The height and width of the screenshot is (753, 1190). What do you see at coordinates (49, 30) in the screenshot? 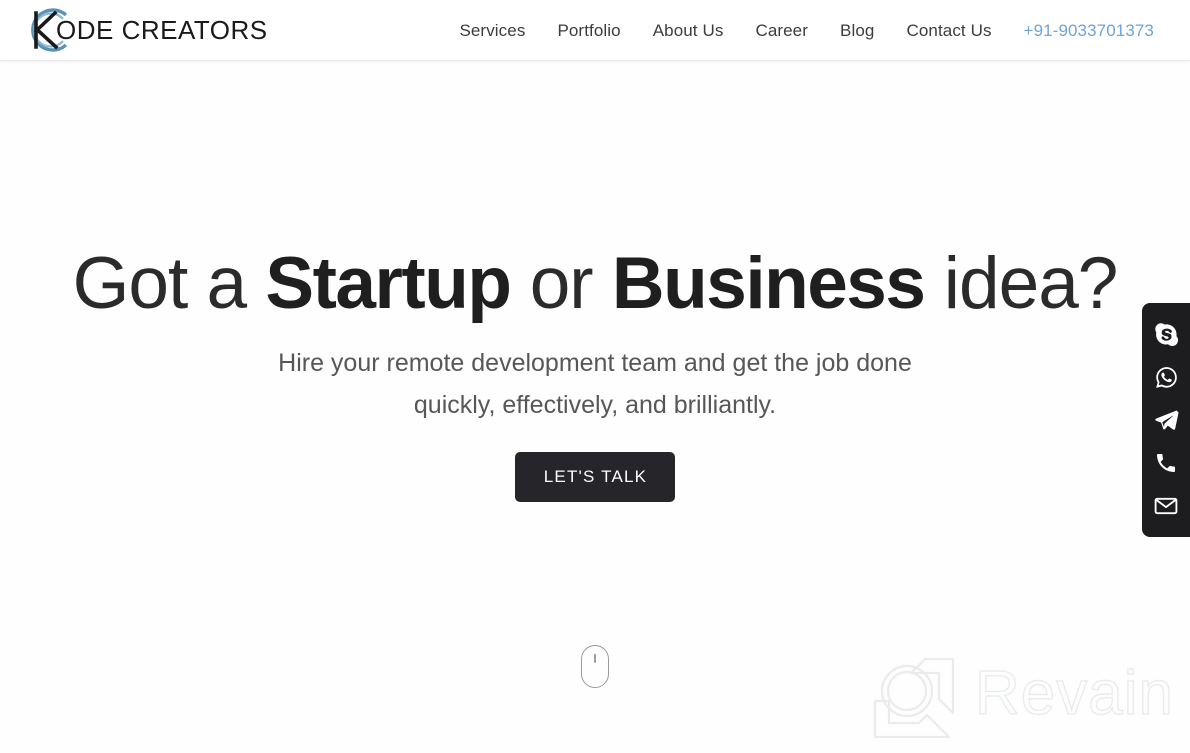
I see `kode-creators-circle-k-icon` at bounding box center [49, 30].